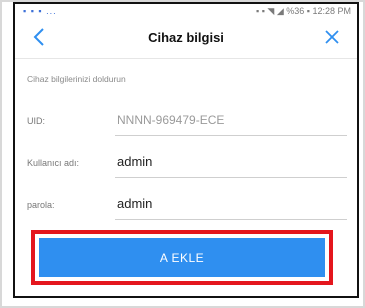  Describe the element at coordinates (76, 79) in the screenshot. I see `section-label: Cihaz bilgilerinizi doldurun` at that location.